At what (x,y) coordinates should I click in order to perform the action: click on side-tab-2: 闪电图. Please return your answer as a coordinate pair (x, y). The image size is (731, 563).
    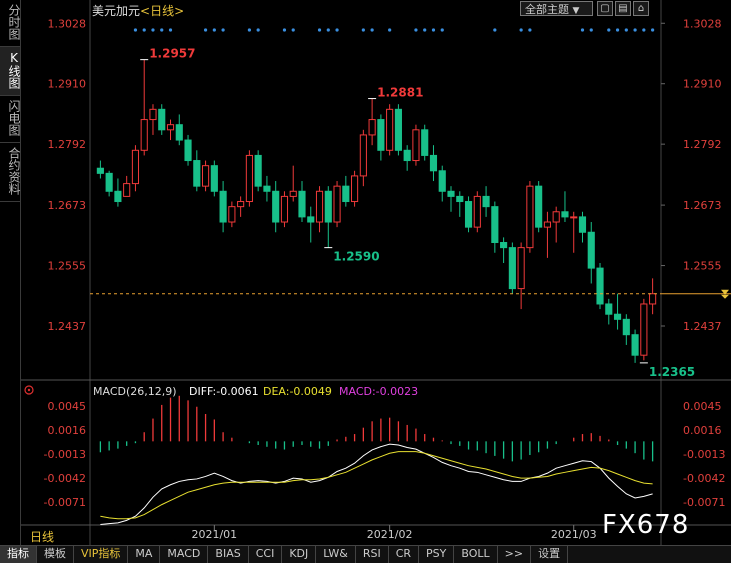
    Looking at the image, I should click on (10, 119).